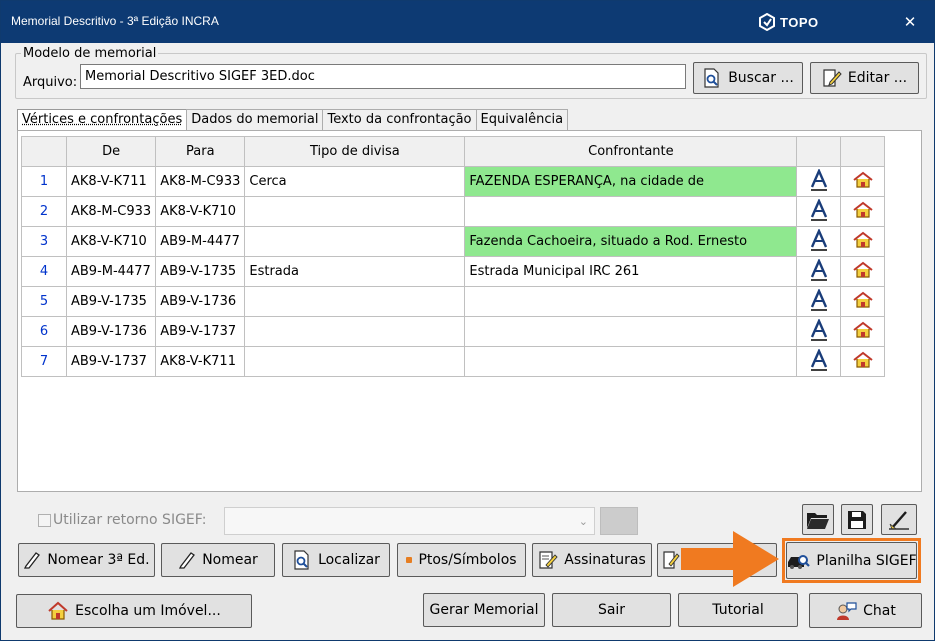 Image resolution: width=935 pixels, height=641 pixels. Describe the element at coordinates (111, 151) in the screenshot. I see `header-de: De` at that location.